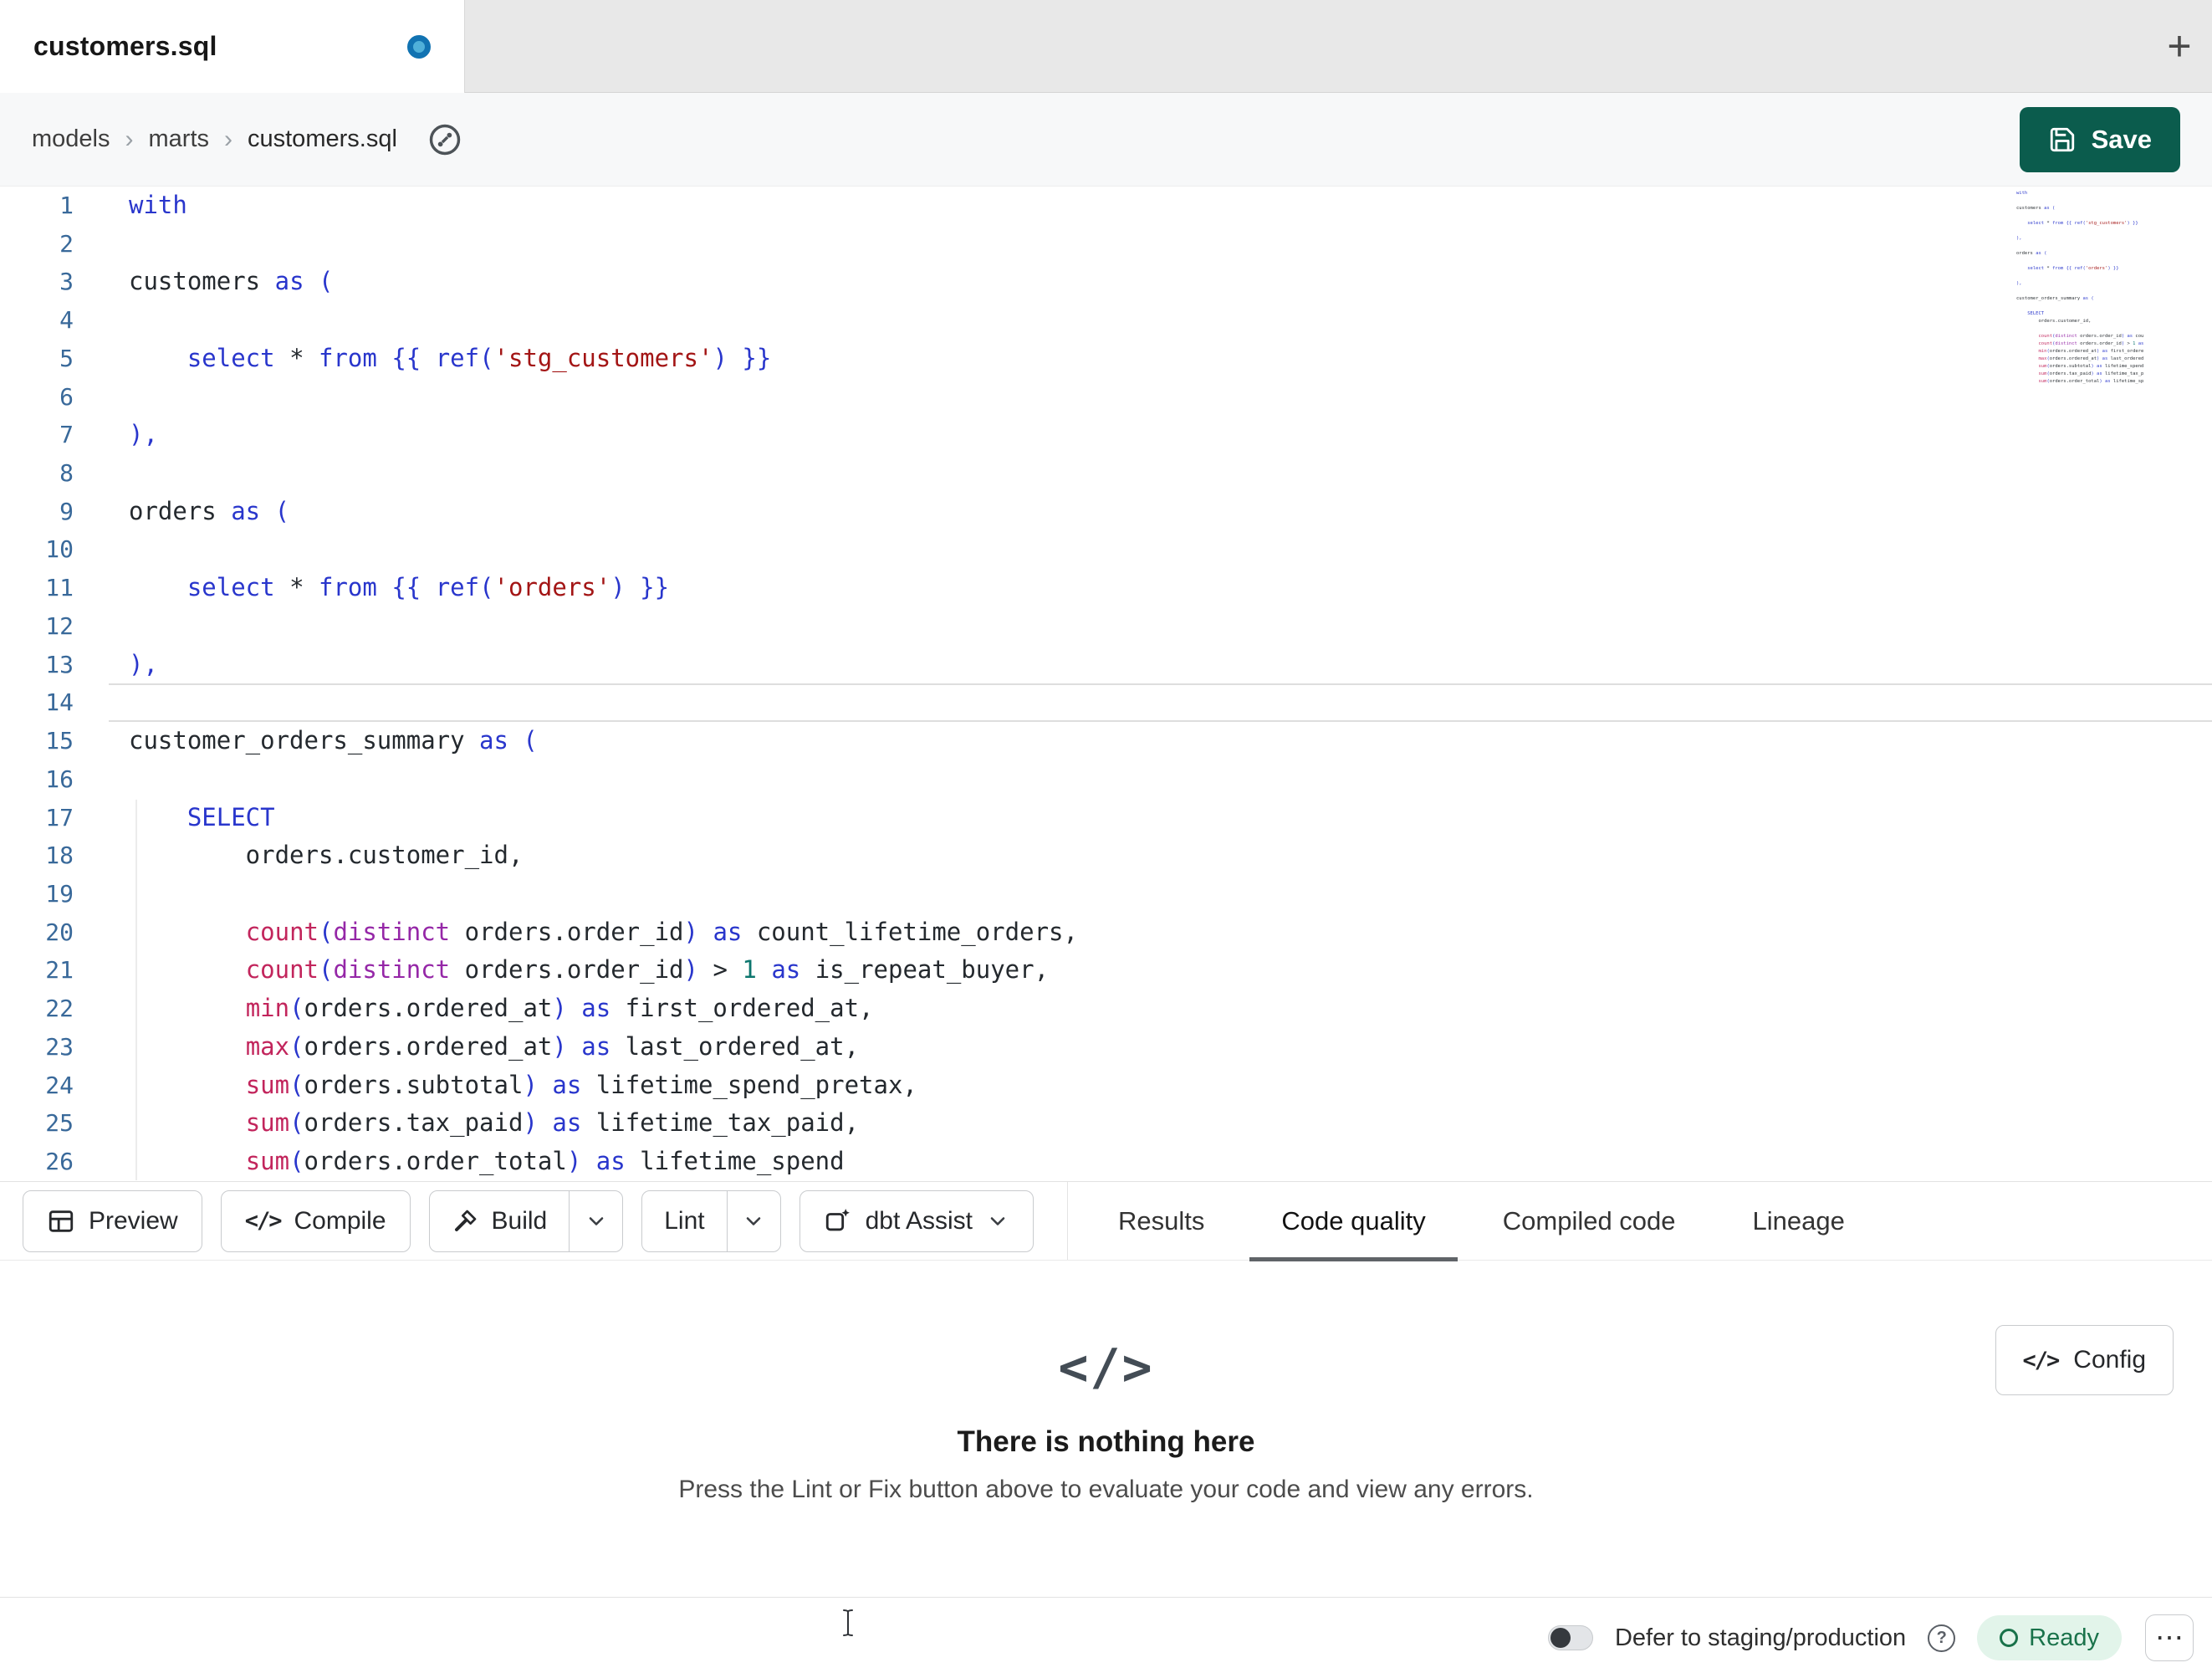 This screenshot has width=2212, height=1678. What do you see at coordinates (1106, 244) in the screenshot?
I see `code-line: 2` at bounding box center [1106, 244].